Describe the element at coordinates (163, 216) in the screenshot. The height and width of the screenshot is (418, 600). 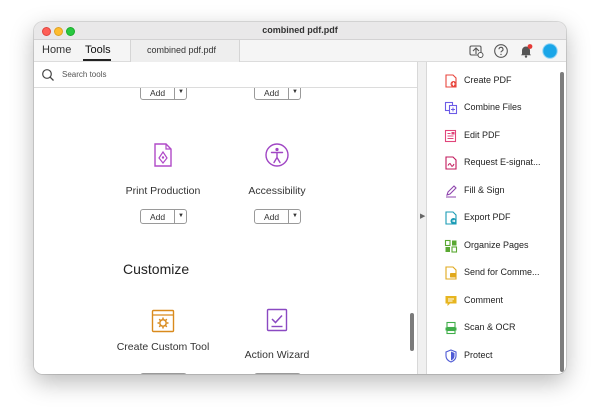
I see `print-production-add-button: Add ▼` at that location.